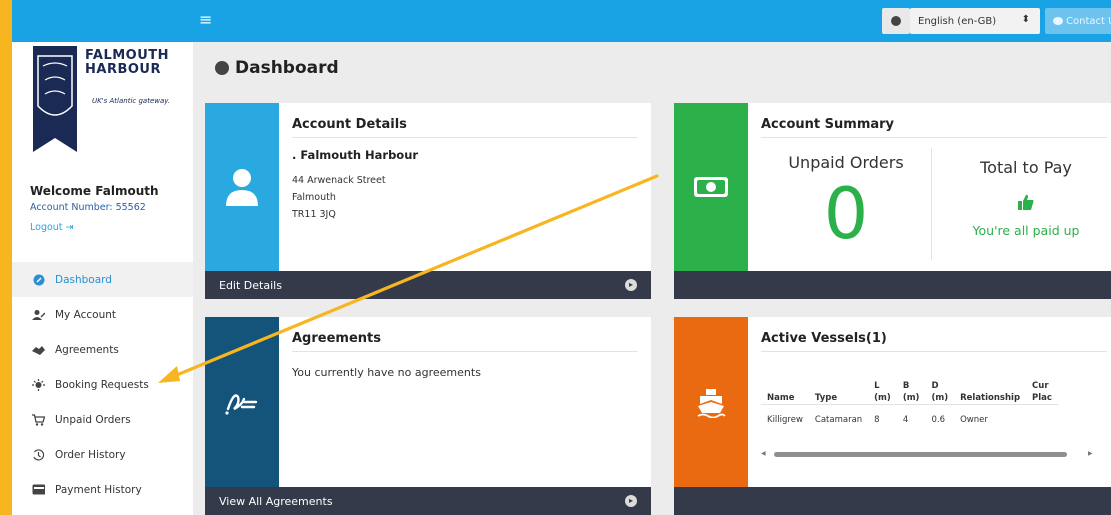 This screenshot has width=1111, height=515. What do you see at coordinates (957, 21) in the screenshot?
I see `language-value: English (en-GB)` at bounding box center [957, 21].